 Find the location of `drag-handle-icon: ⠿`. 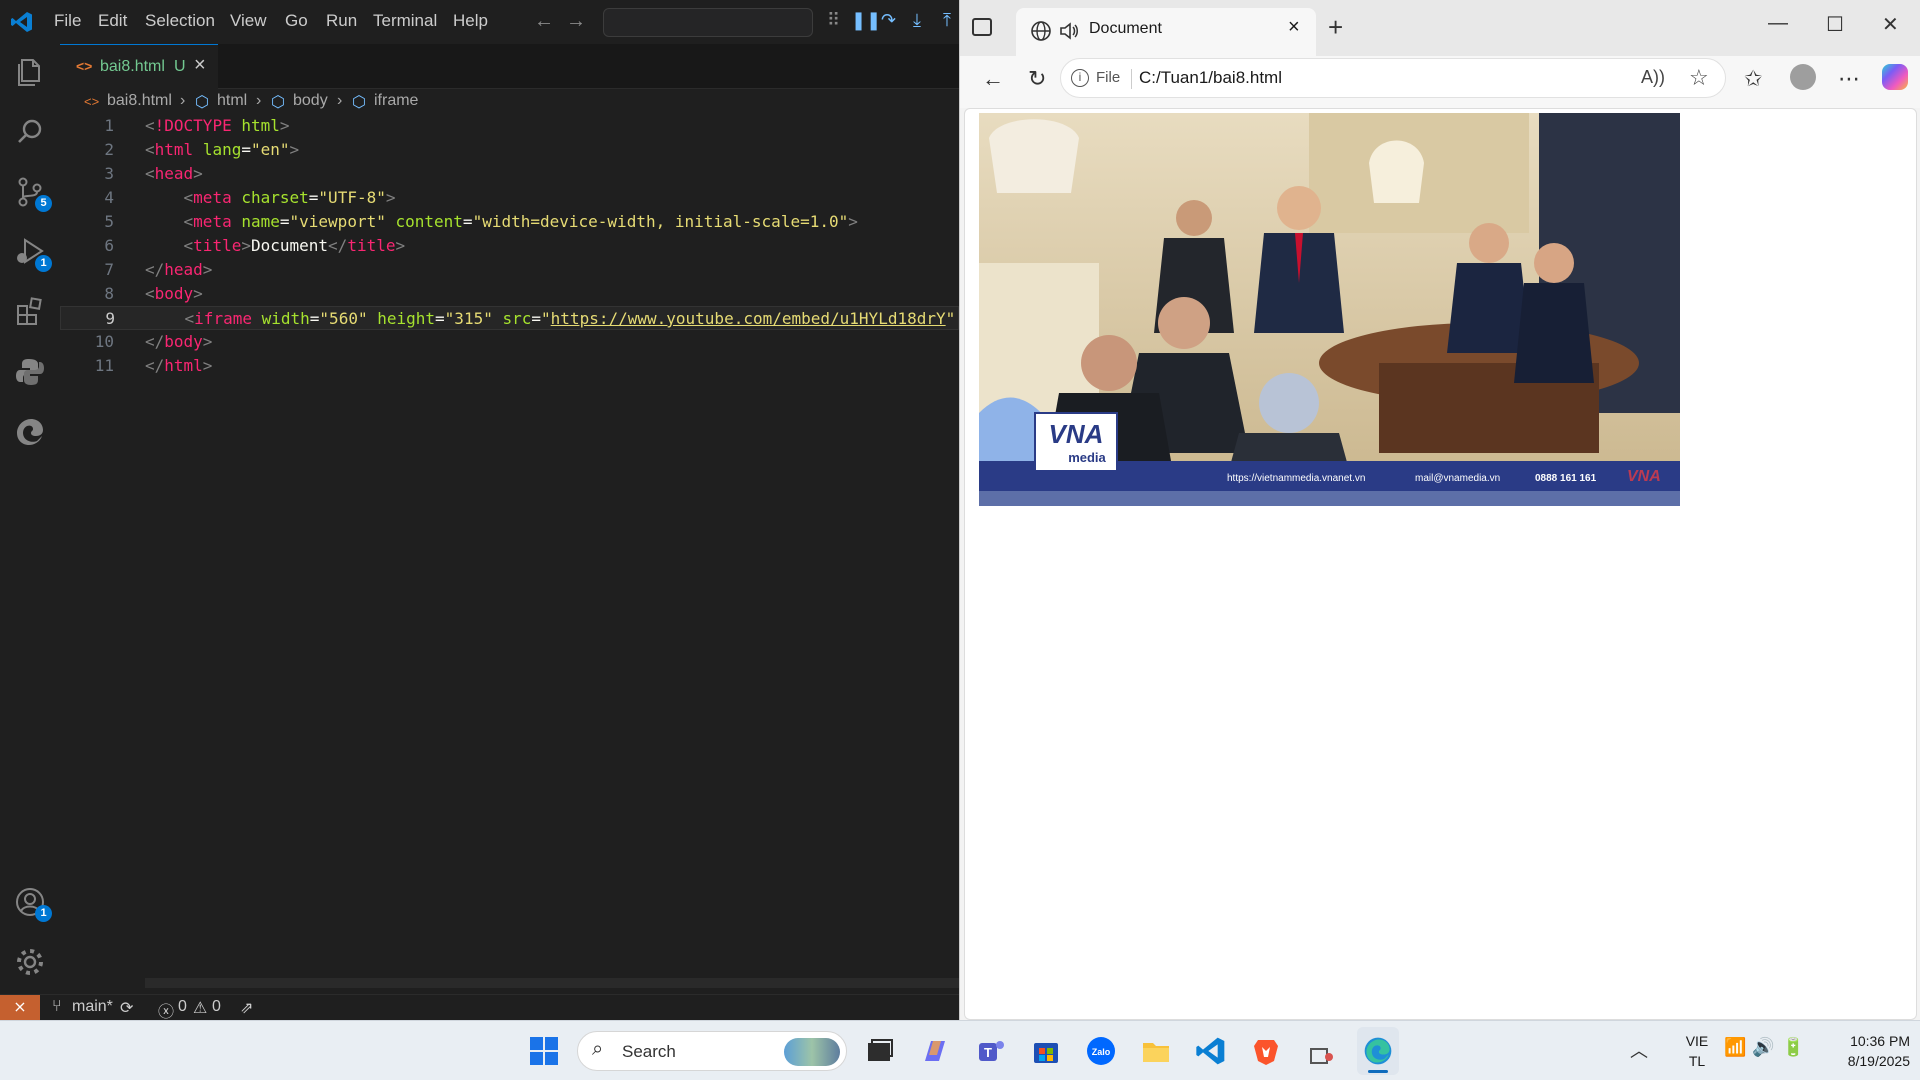

drag-handle-icon: ⠿ is located at coordinates (833, 20).